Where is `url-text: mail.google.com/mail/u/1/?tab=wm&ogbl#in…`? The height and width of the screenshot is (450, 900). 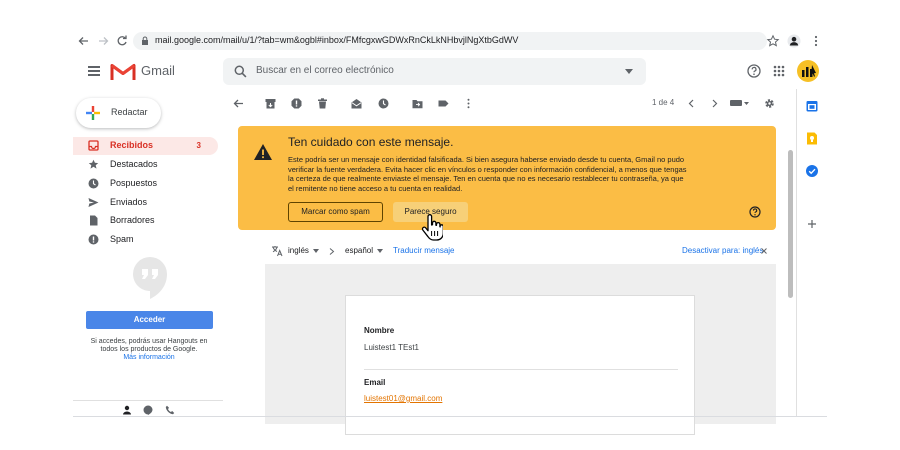
url-text: mail.google.com/mail/u/1/?tab=wm&ogbl#in… is located at coordinates (337, 40).